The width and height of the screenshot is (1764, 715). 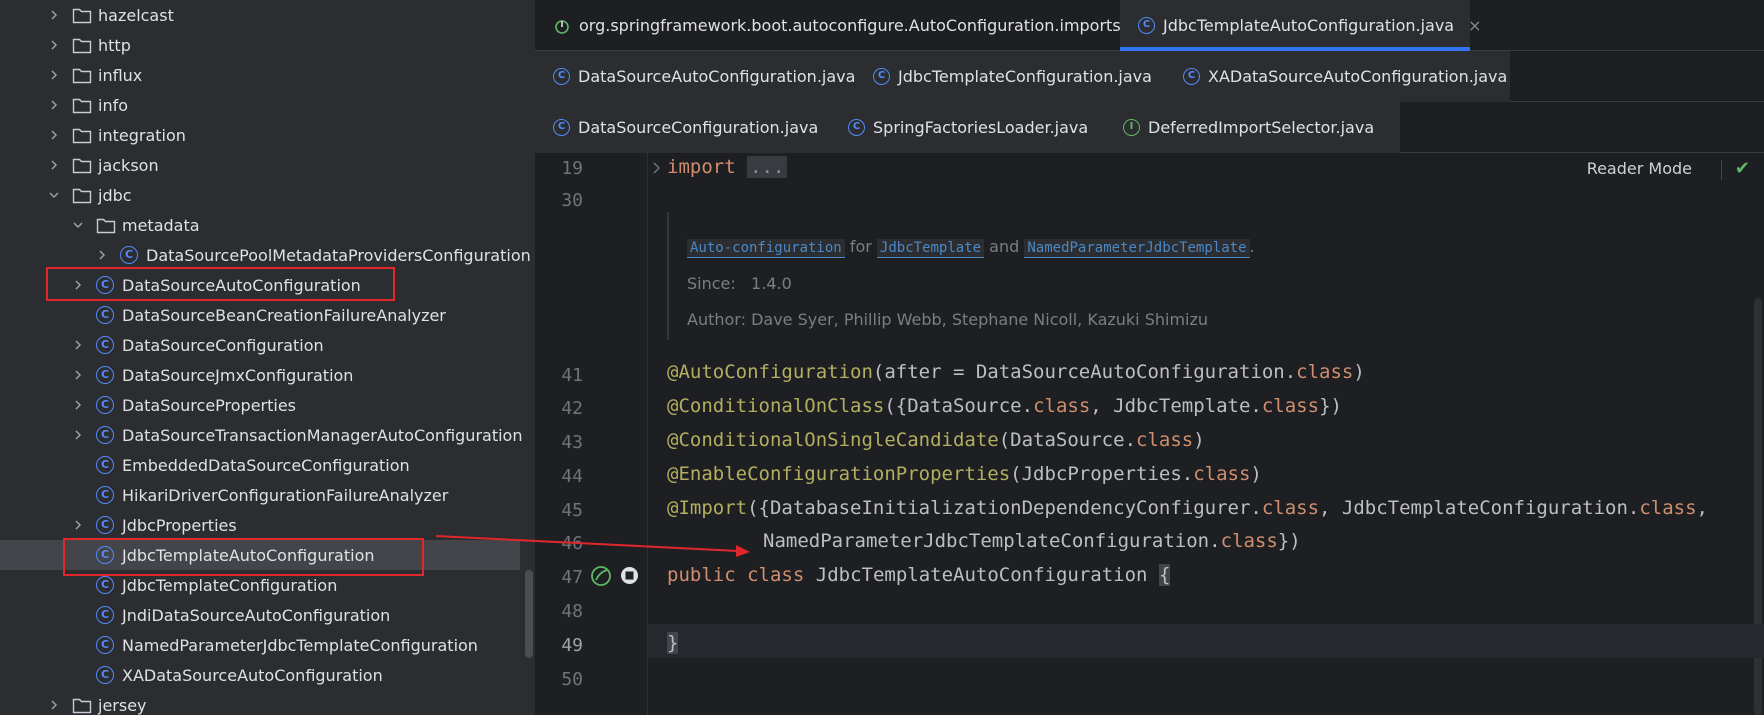 What do you see at coordinates (716, 319) in the screenshot?
I see `doc-author-label: Author:` at bounding box center [716, 319].